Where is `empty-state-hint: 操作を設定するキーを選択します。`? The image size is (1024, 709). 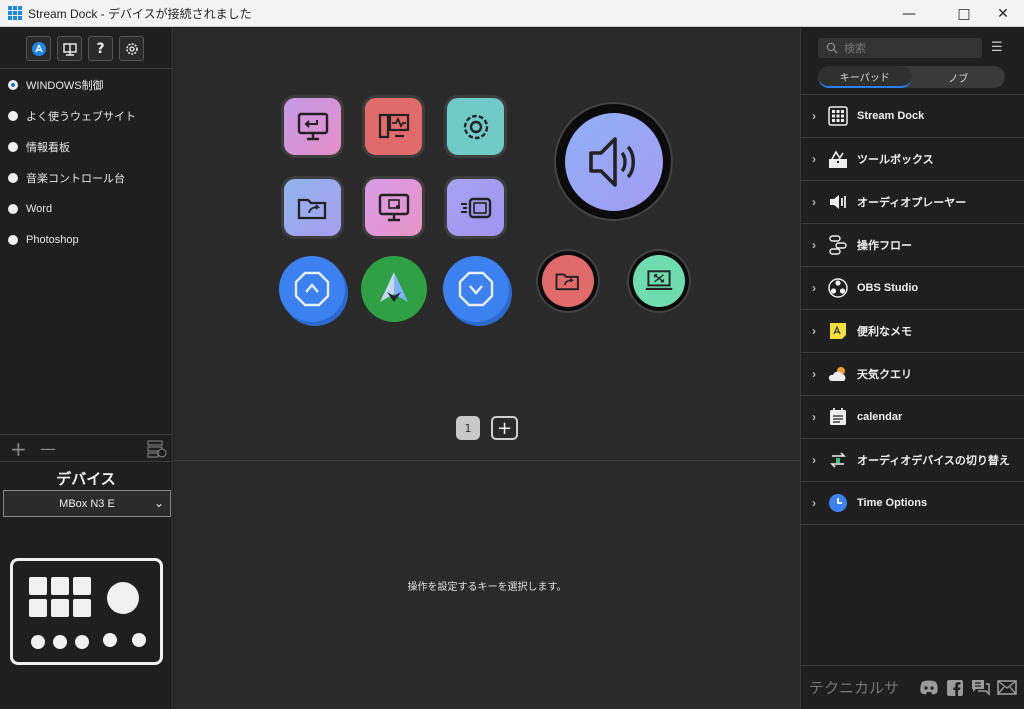
empty-state-hint: 操作を設定するキーを選択します。 is located at coordinates (487, 587).